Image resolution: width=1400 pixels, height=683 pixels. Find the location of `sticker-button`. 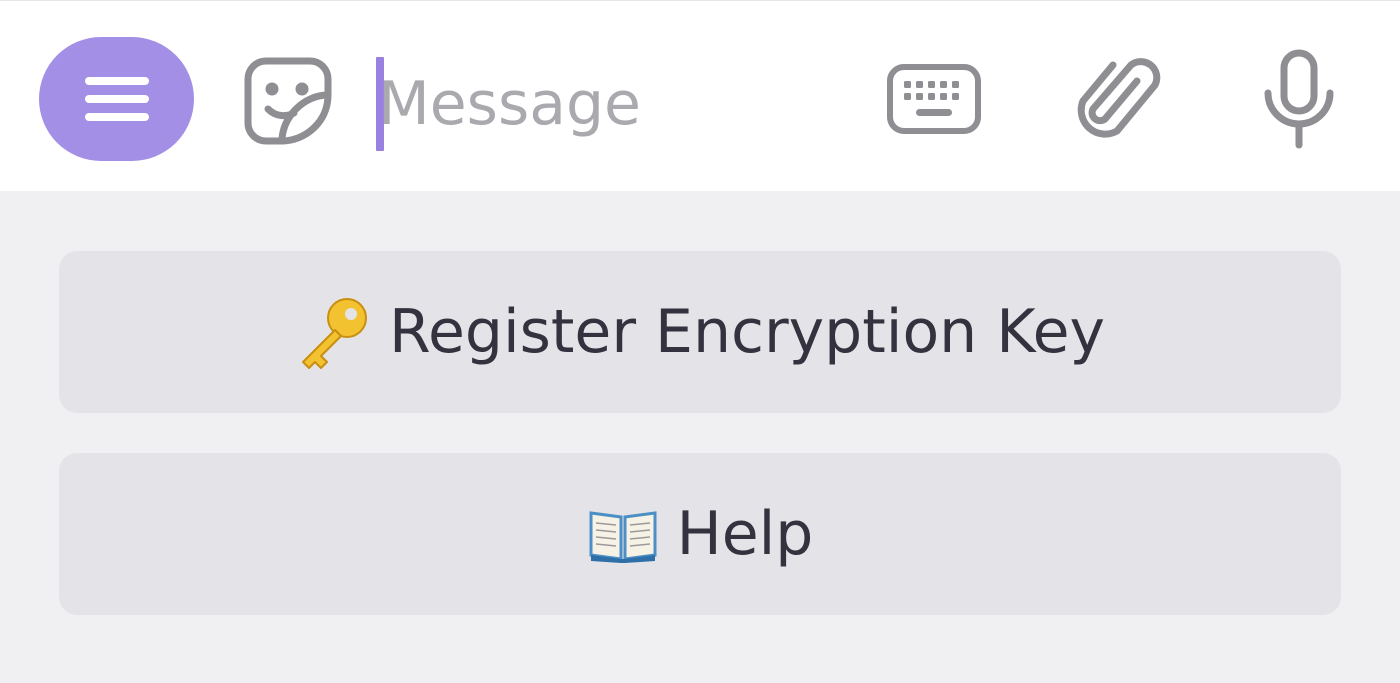

sticker-button is located at coordinates (288, 101).